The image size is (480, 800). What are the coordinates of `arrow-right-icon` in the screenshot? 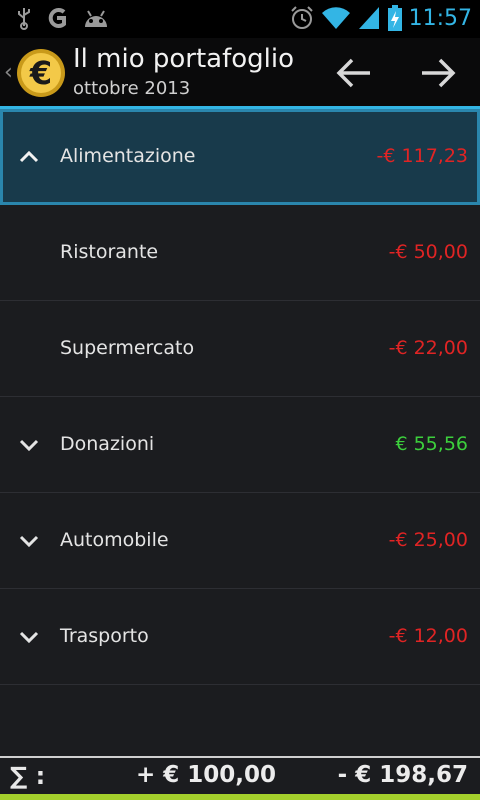 It's located at (439, 73).